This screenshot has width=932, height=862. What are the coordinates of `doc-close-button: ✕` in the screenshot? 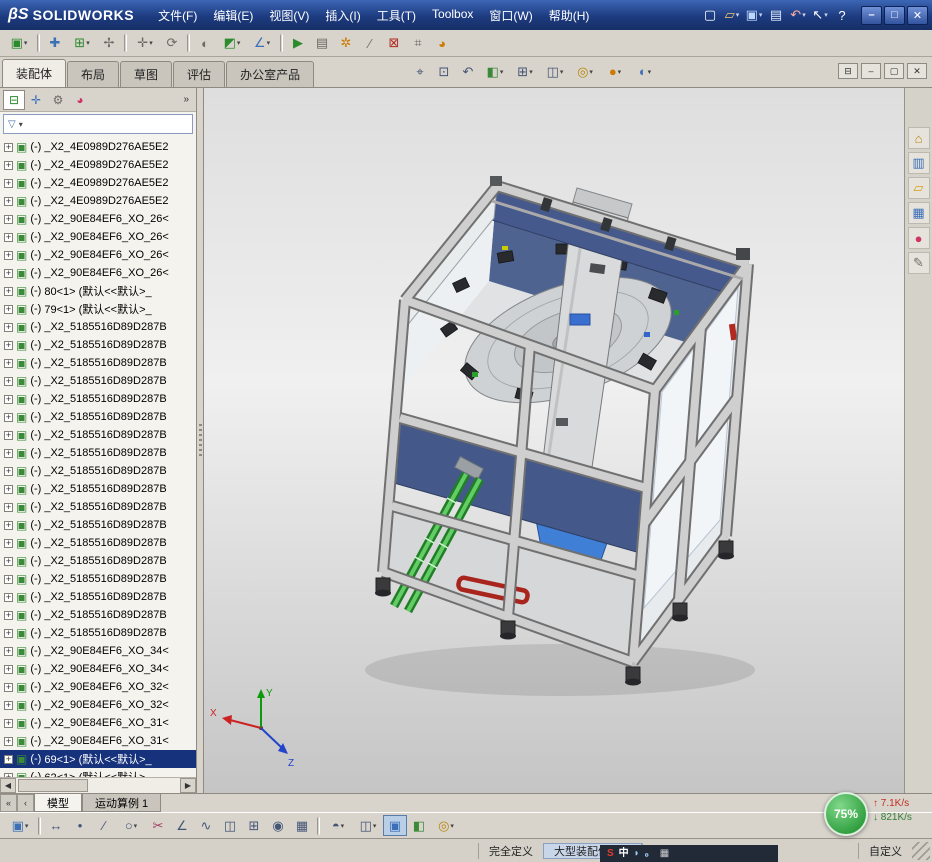 It's located at (917, 71).